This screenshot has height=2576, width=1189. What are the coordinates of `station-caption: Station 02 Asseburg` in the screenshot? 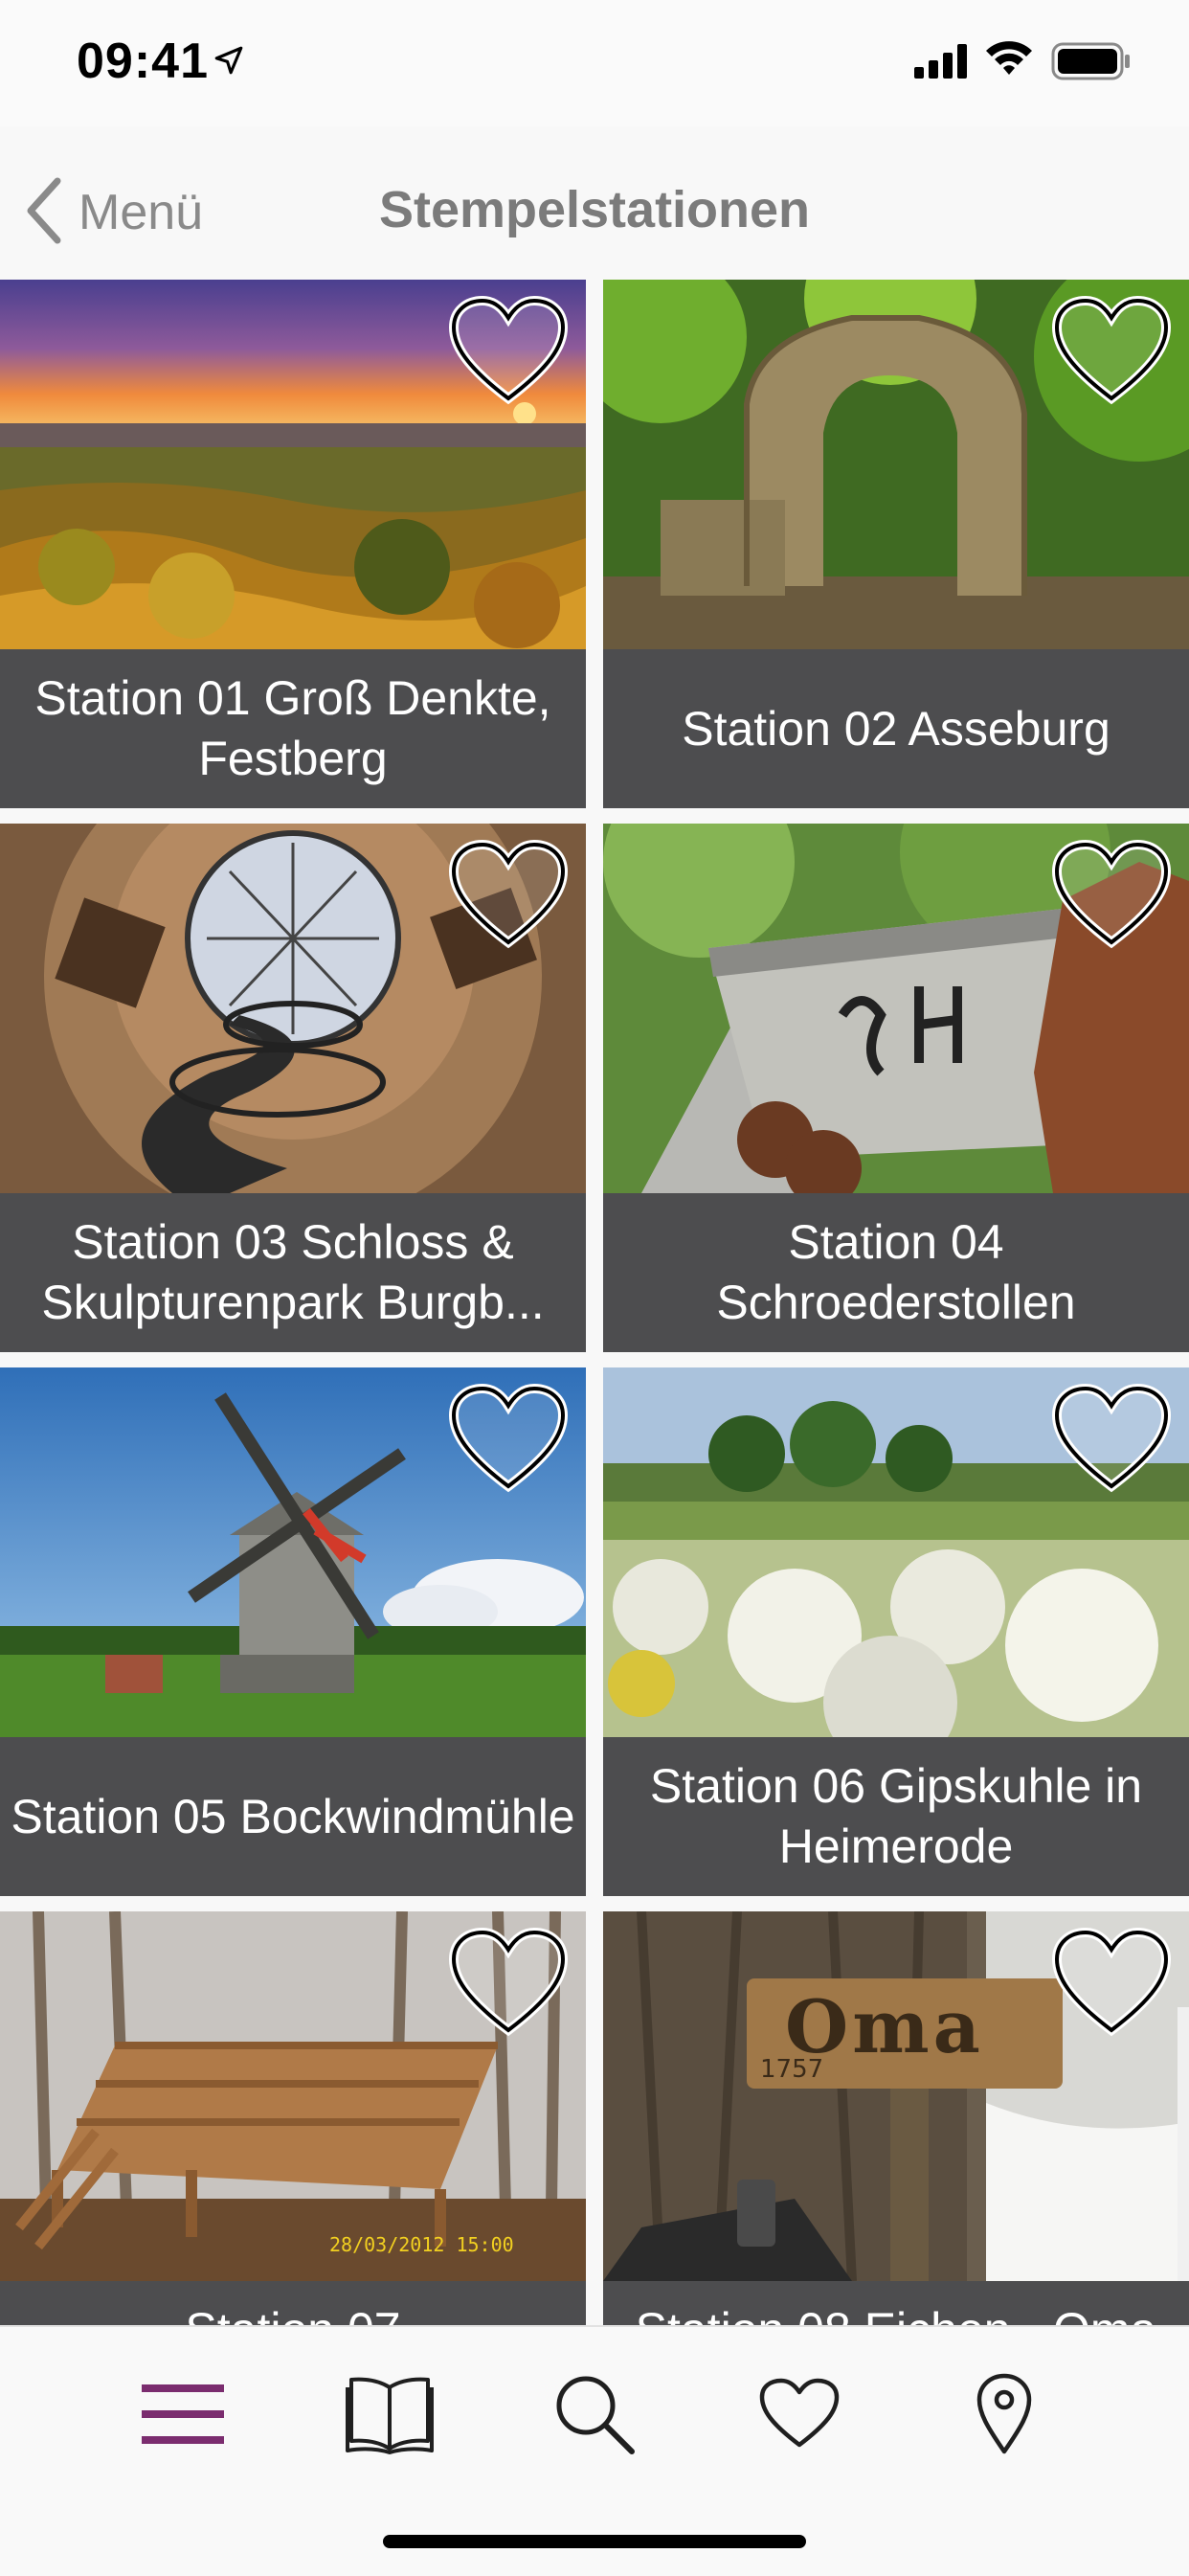 It's located at (896, 728).